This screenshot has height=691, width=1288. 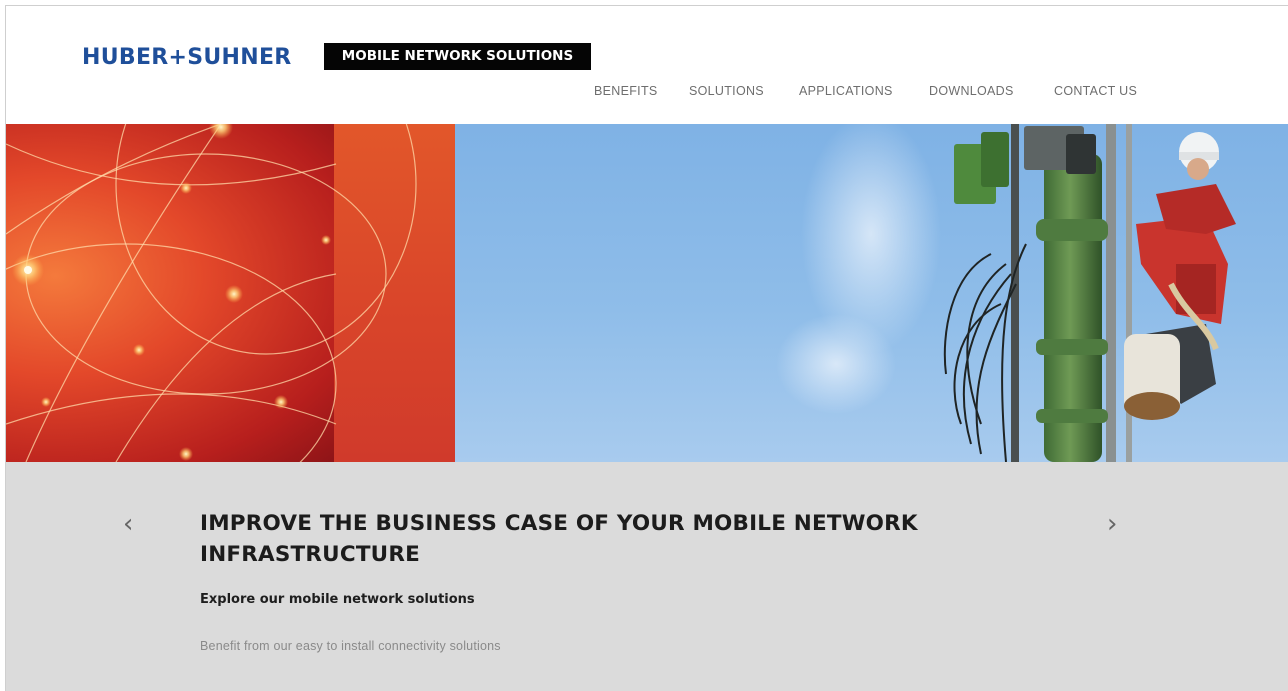 I want to click on carousel-prev-icon: ‹, so click(x=128, y=524).